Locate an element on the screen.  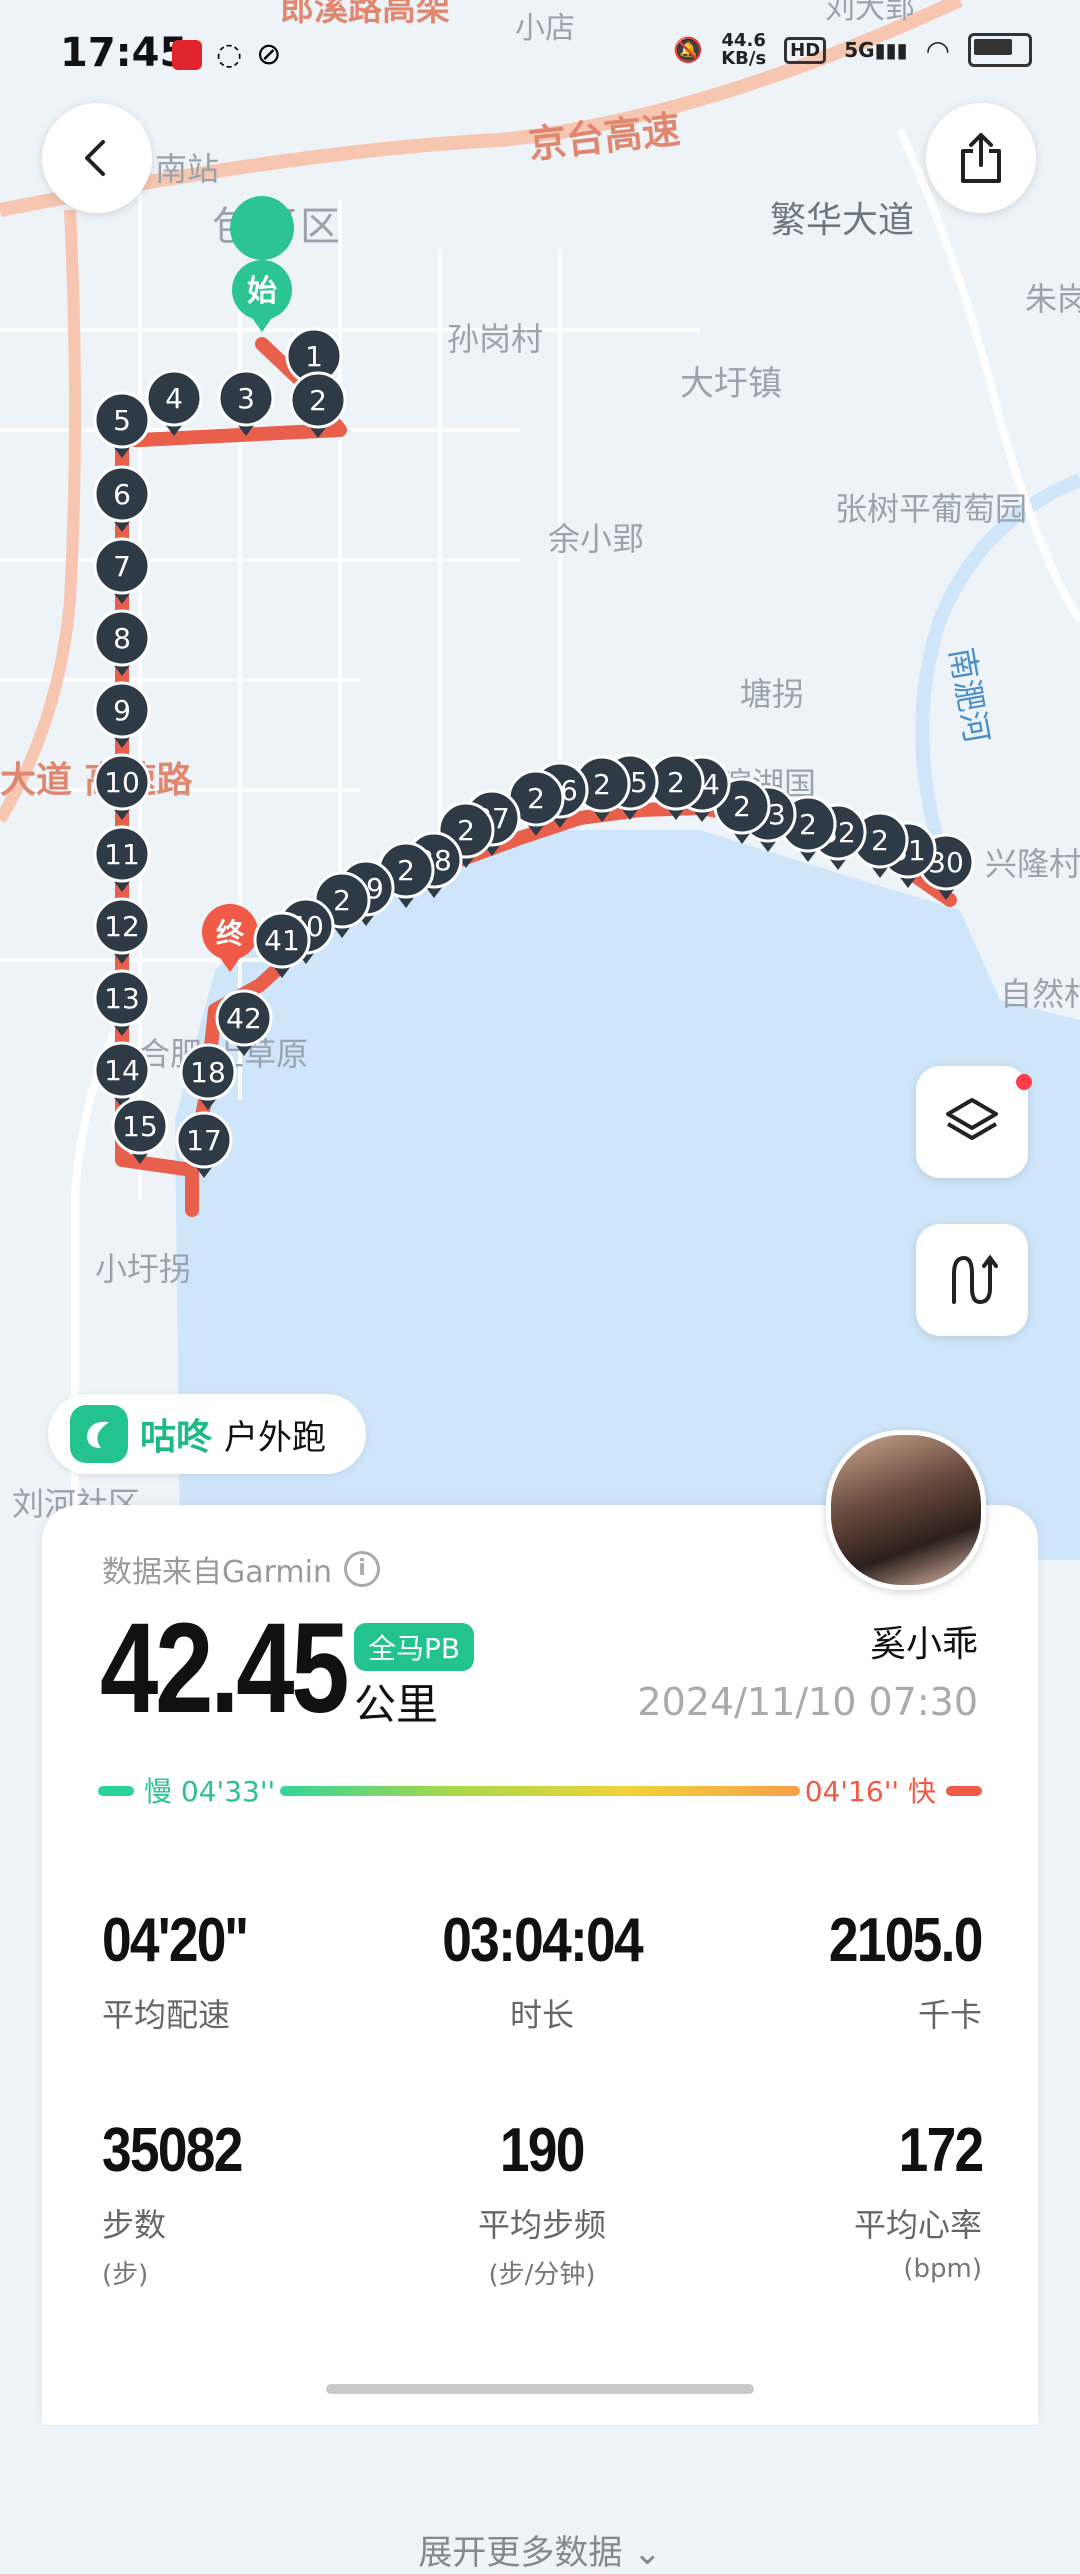
svg-text: 8 is located at coordinates (122, 638).